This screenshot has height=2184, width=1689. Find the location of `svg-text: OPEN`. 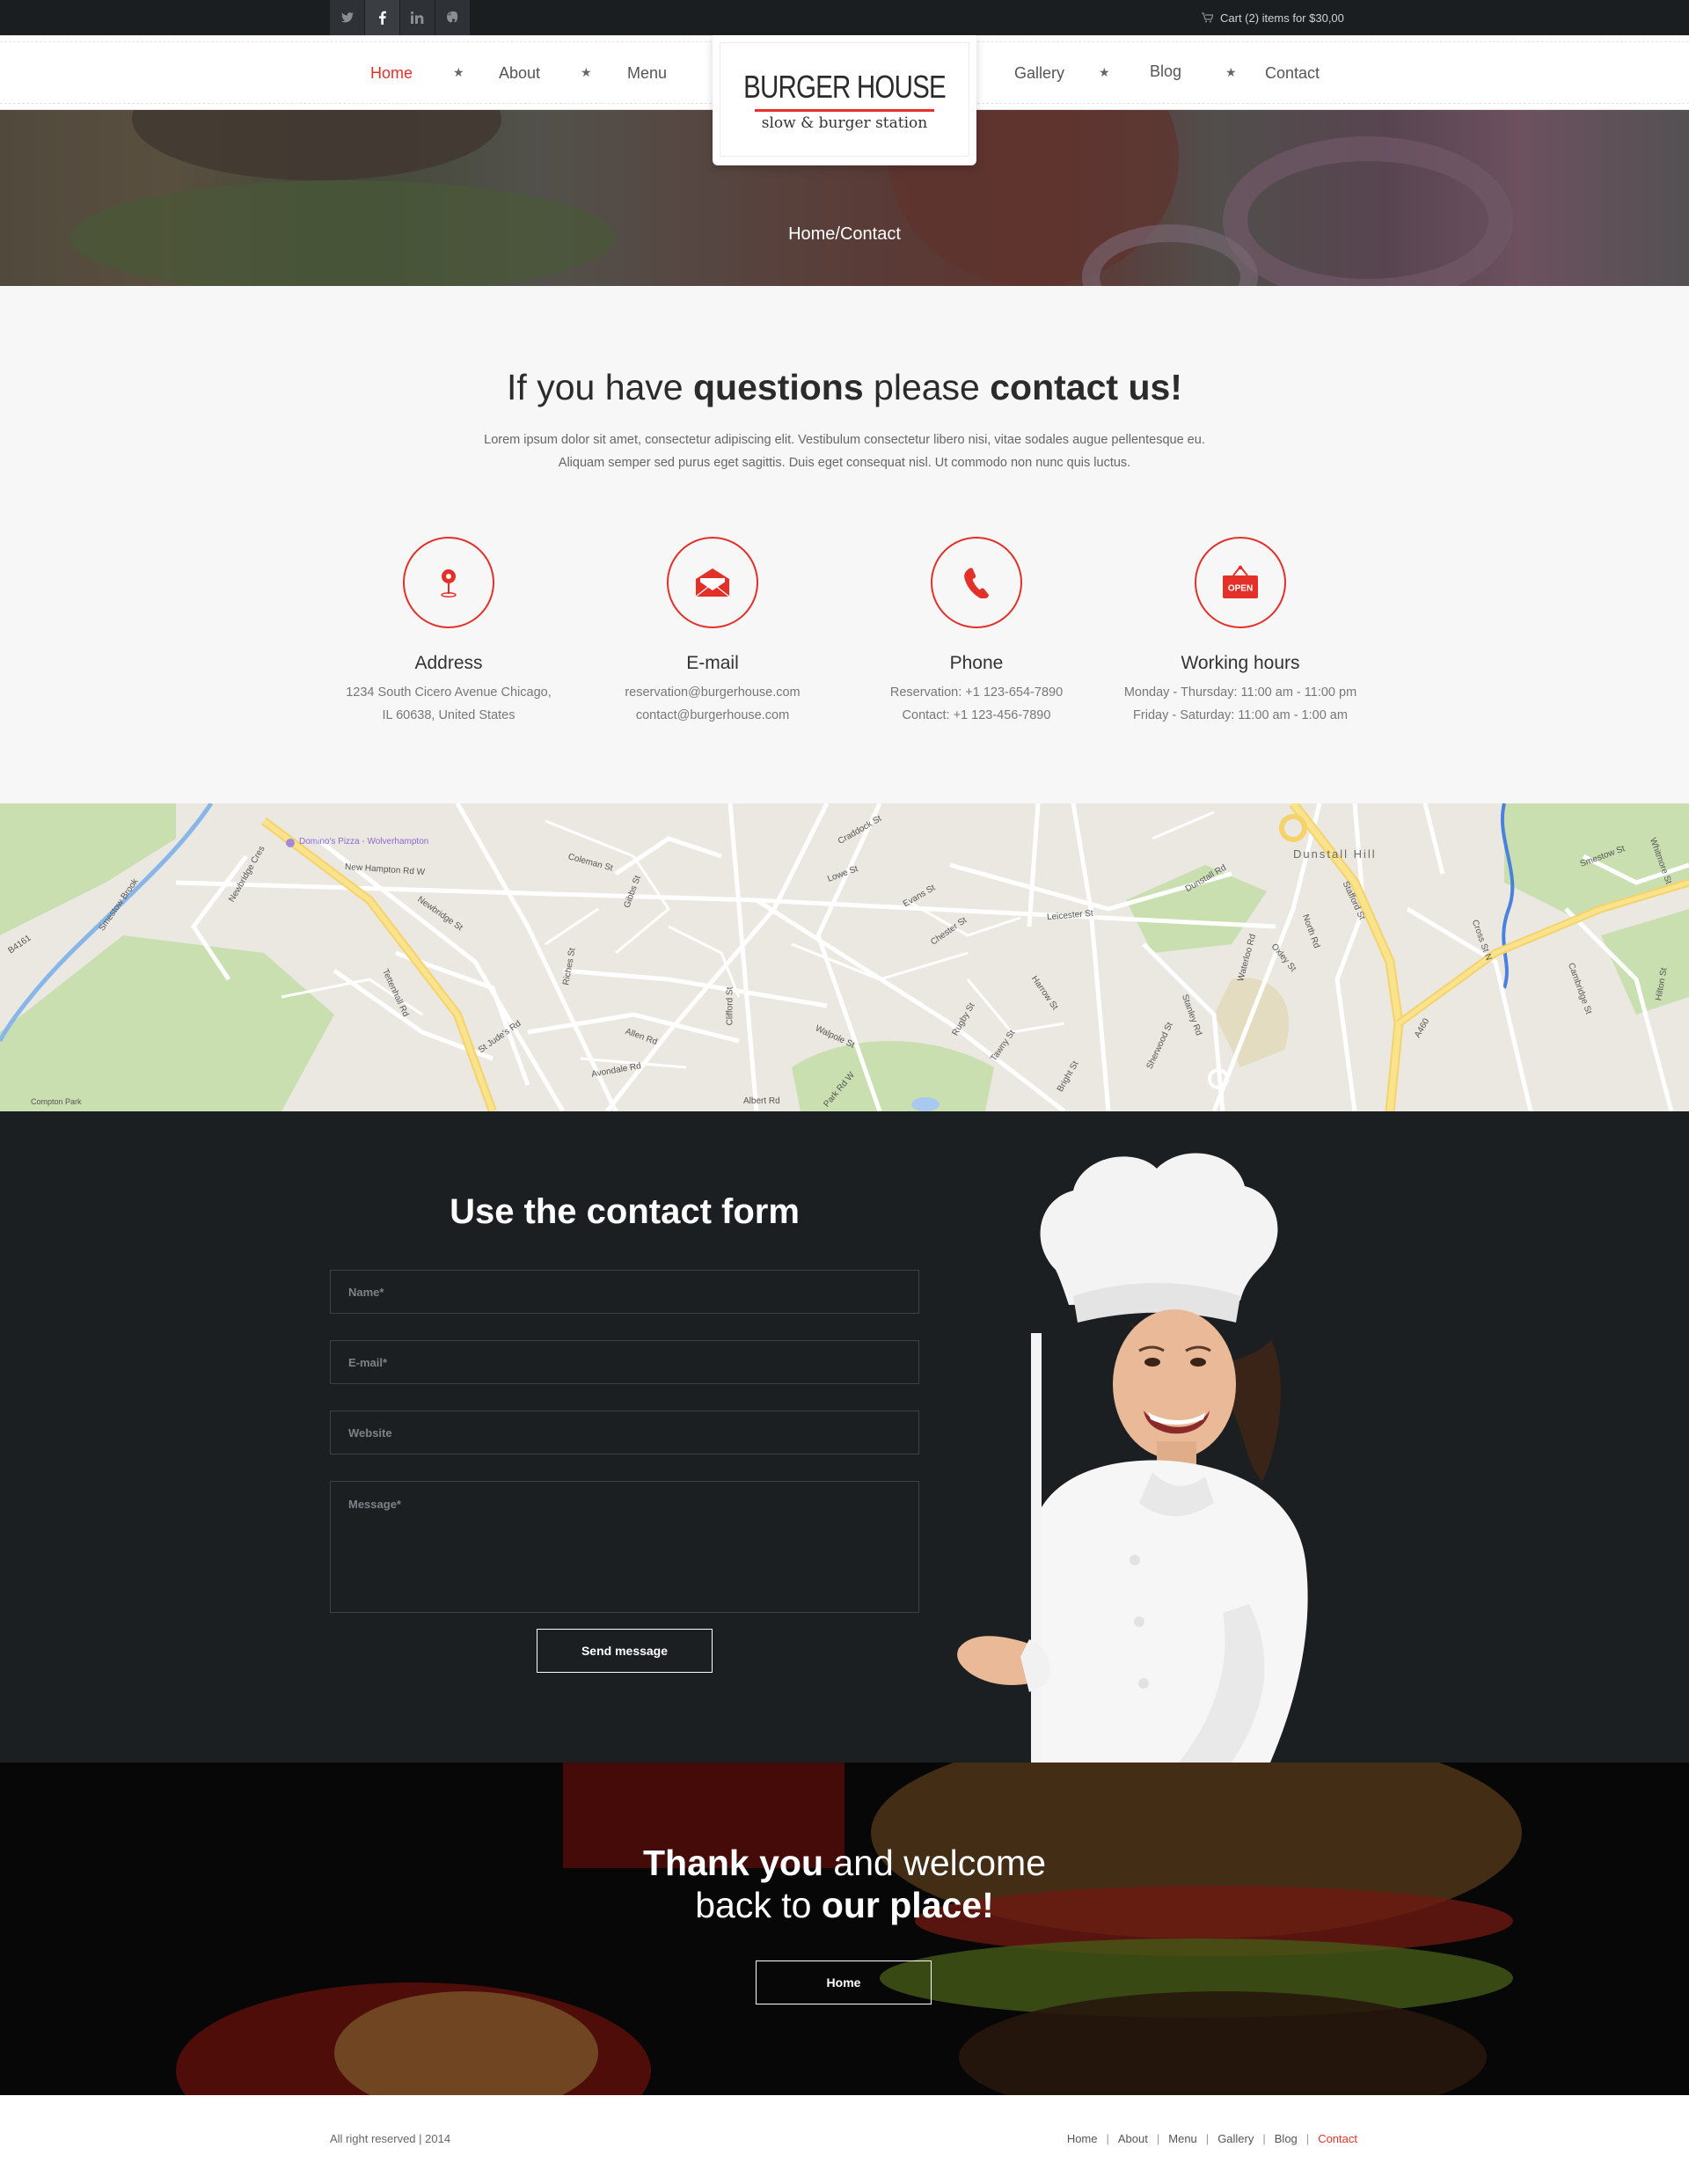

svg-text: OPEN is located at coordinates (1240, 589).